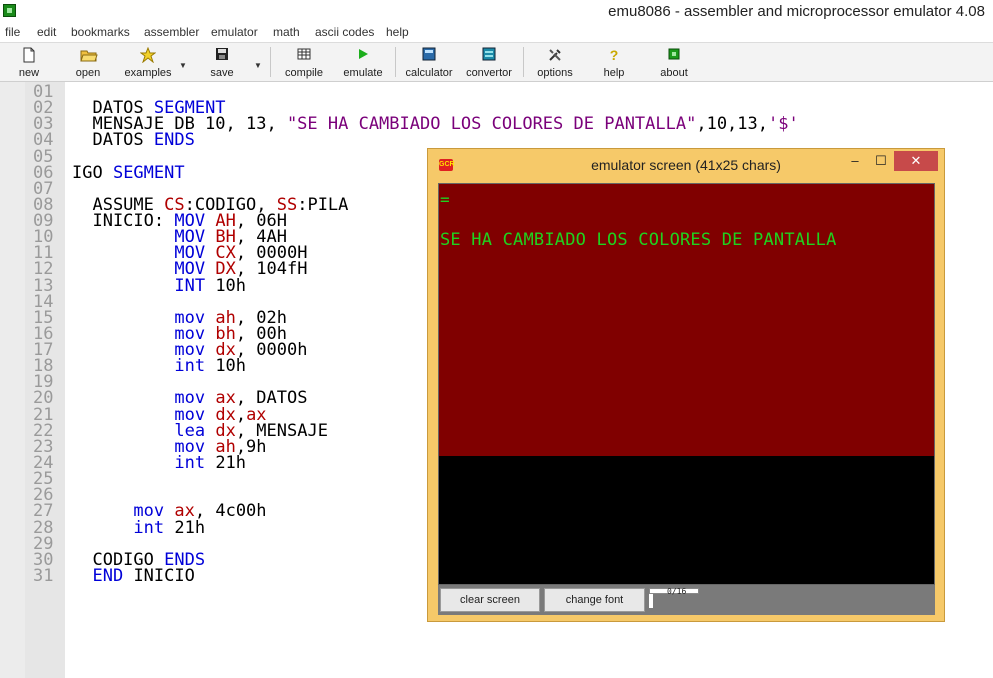 The image size is (993, 678). I want to click on text-cursor: =, so click(445, 199).